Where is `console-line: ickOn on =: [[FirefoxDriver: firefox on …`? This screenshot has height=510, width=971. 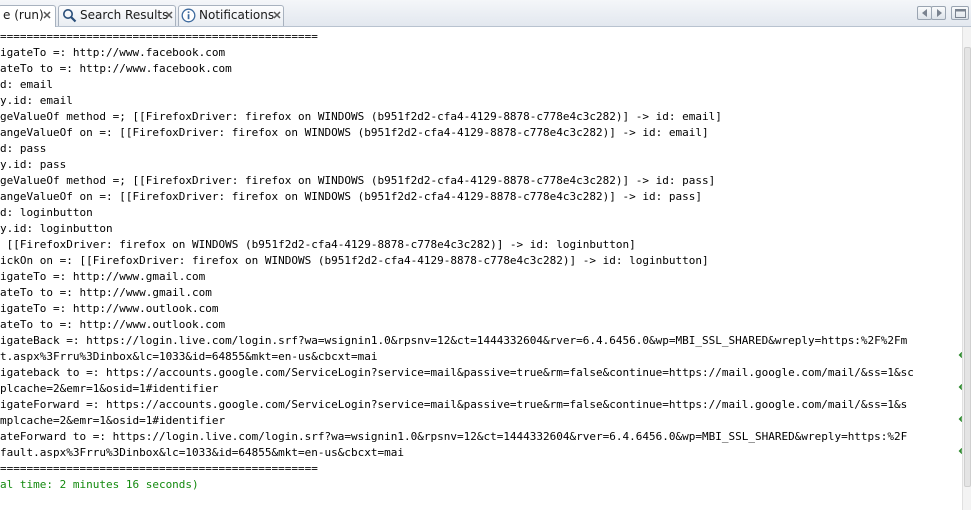
console-line: ickOn on =: [[FirefoxDriver: firefox on … is located at coordinates (354, 260).